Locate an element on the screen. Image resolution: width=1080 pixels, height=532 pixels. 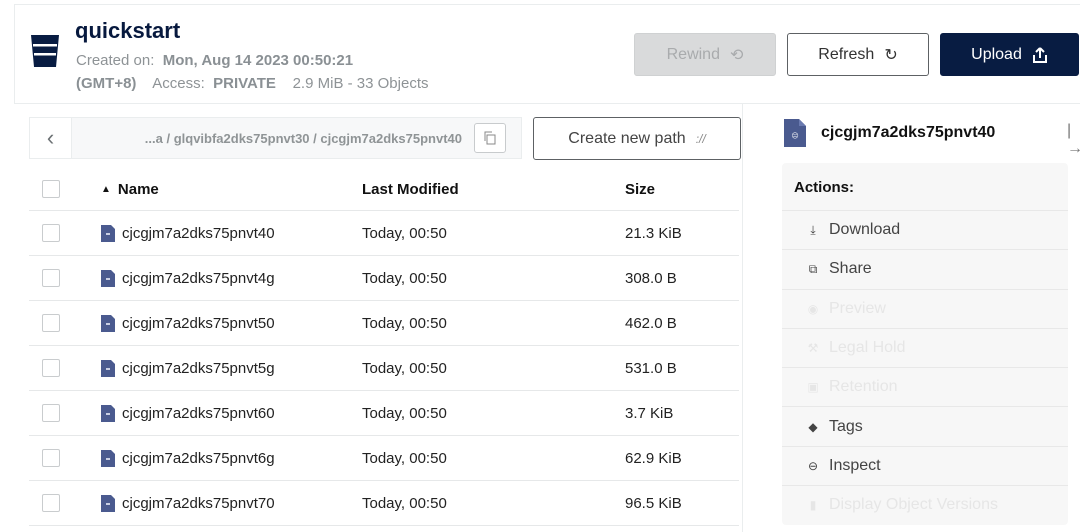
object-name-cell: cjcgjm7a2dks75pnvt6g is located at coordinates (188, 458).